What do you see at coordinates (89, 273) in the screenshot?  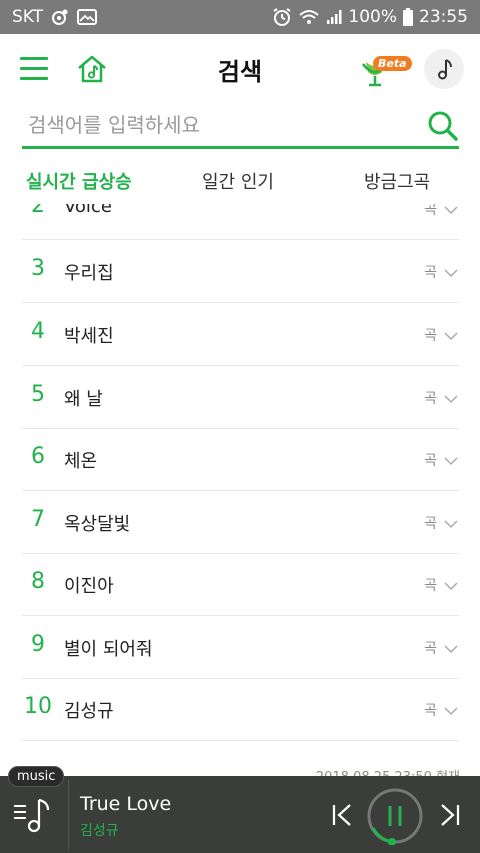 I see `item-name: 우리집` at bounding box center [89, 273].